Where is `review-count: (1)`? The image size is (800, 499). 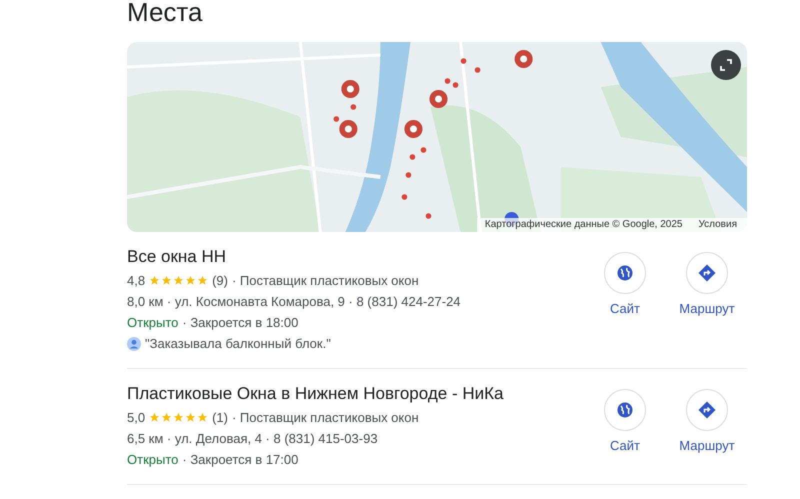
review-count: (1) is located at coordinates (220, 418).